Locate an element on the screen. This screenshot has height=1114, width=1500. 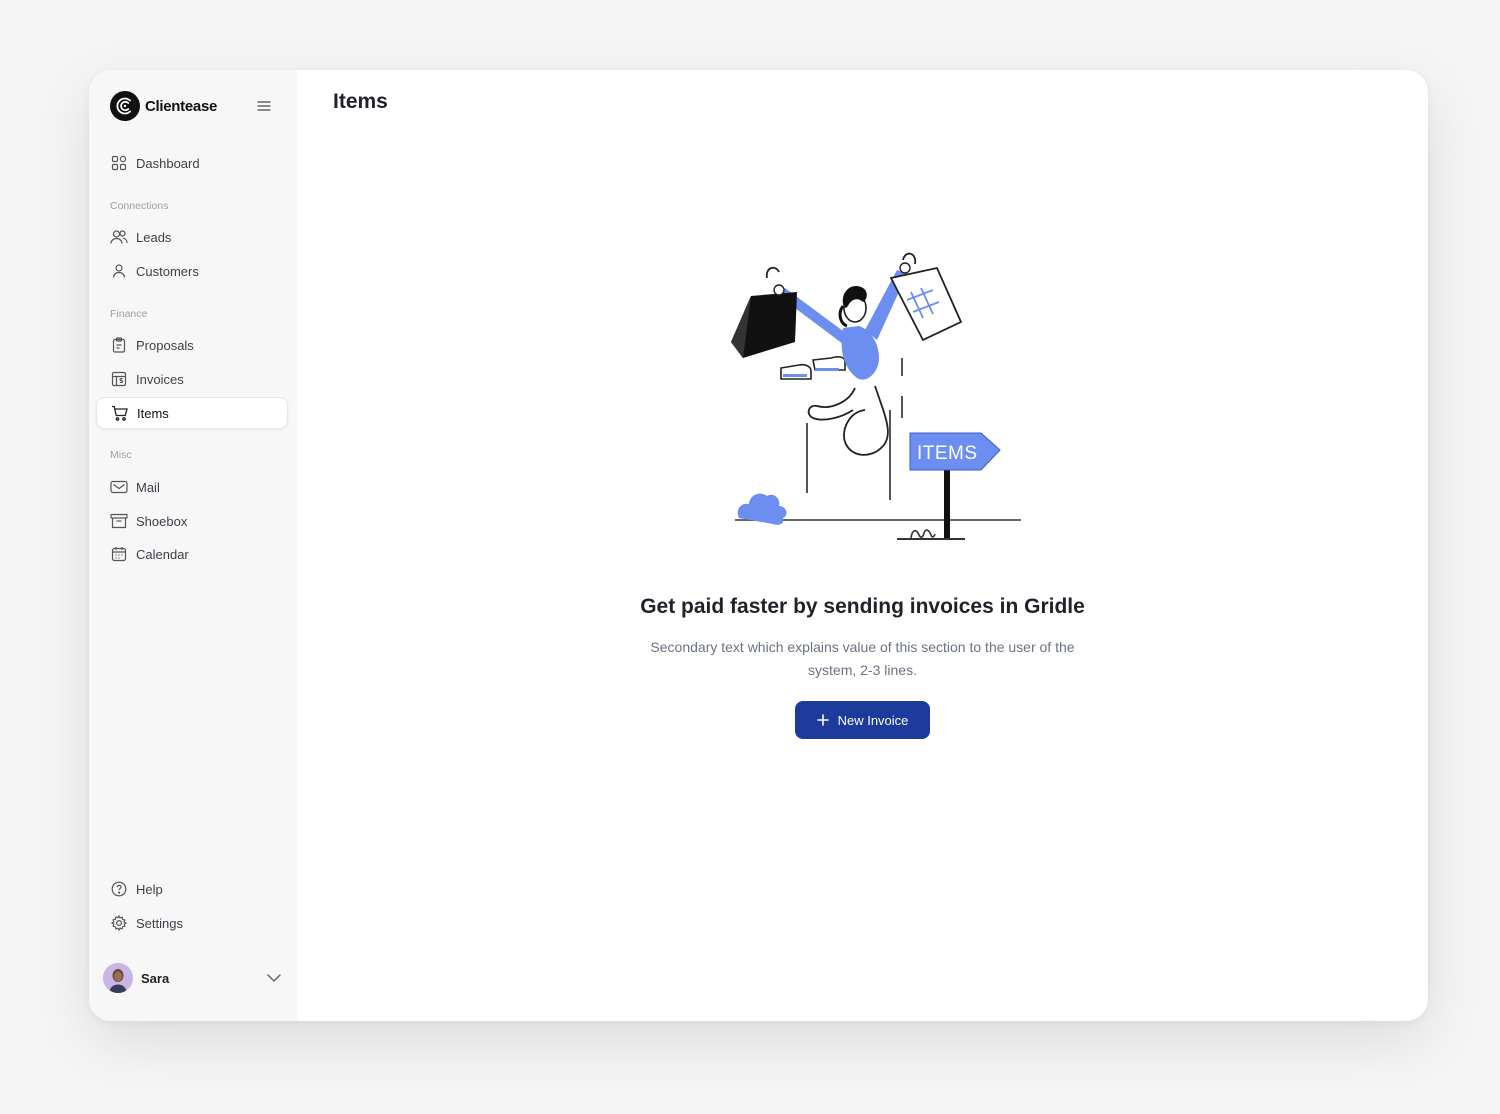
sidebar-item-leads: Leads is located at coordinates (192, 237).